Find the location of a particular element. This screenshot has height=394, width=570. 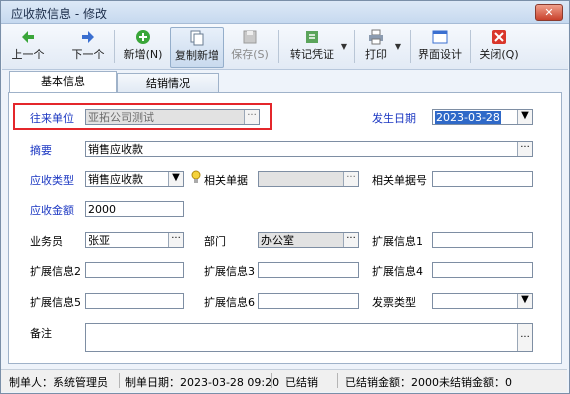

layout-design-icon is located at coordinates (440, 37).